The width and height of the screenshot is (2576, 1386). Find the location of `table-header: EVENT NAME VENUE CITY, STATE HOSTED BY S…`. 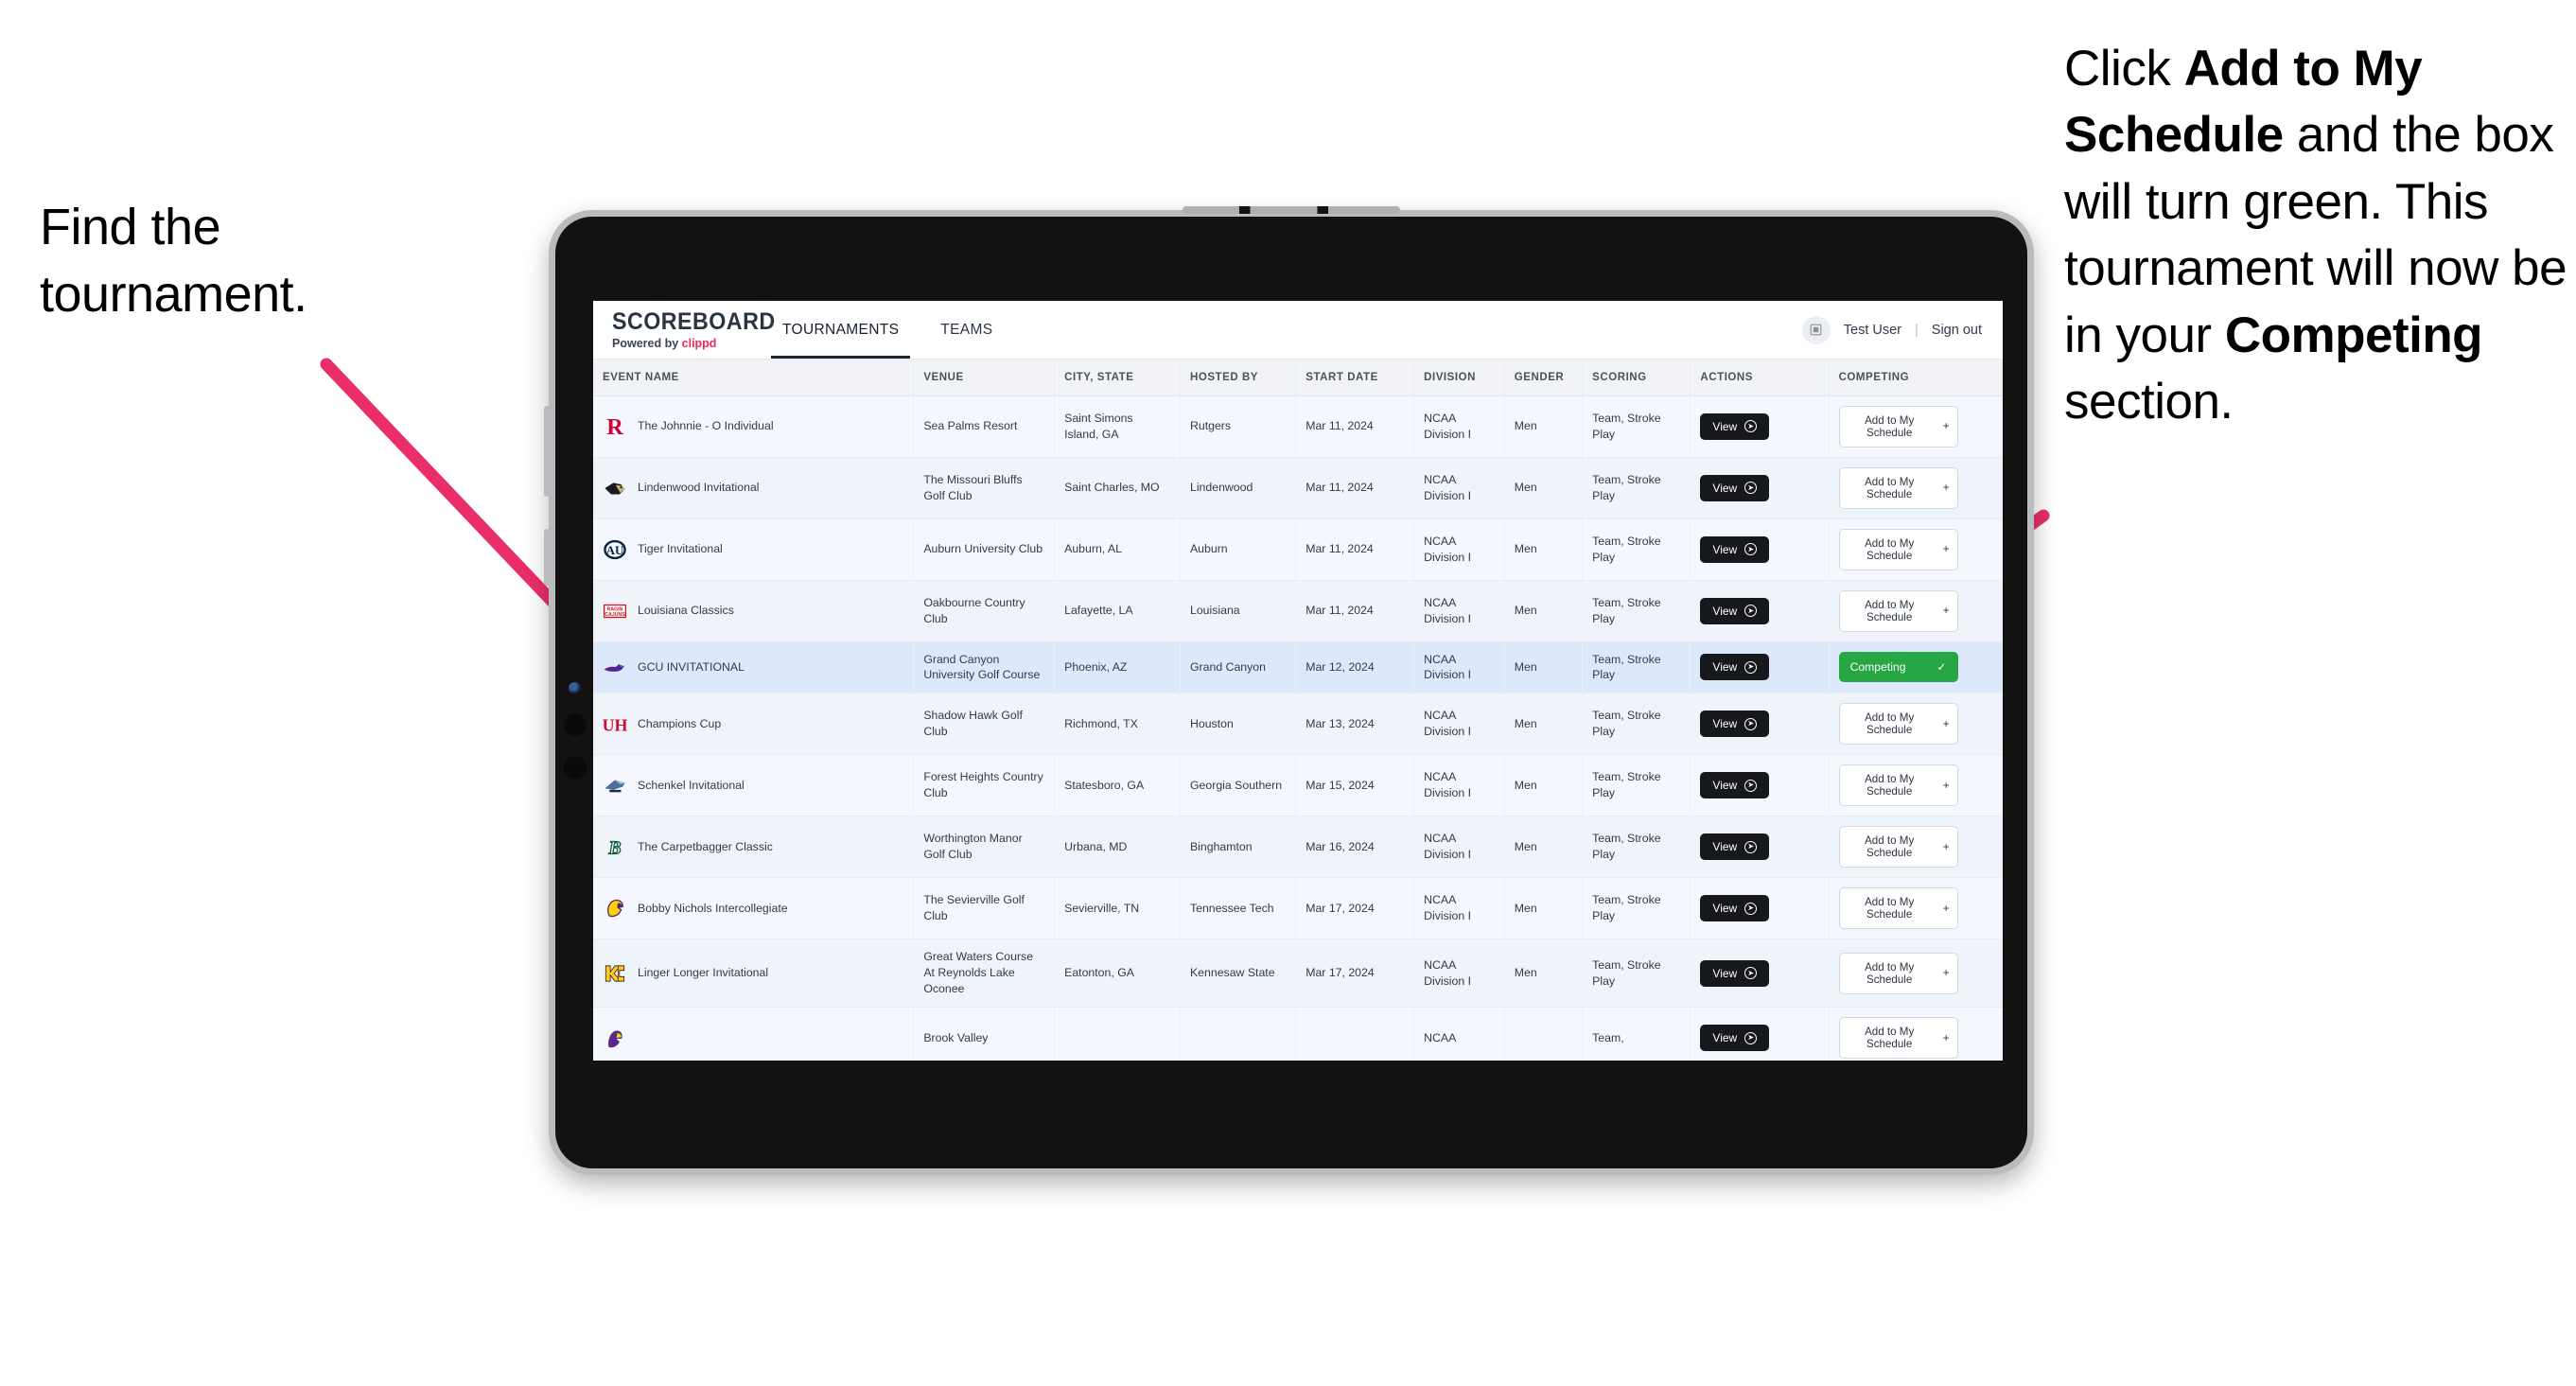

table-header: EVENT NAME VENUE CITY, STATE HOSTED BY S… is located at coordinates (1298, 378).